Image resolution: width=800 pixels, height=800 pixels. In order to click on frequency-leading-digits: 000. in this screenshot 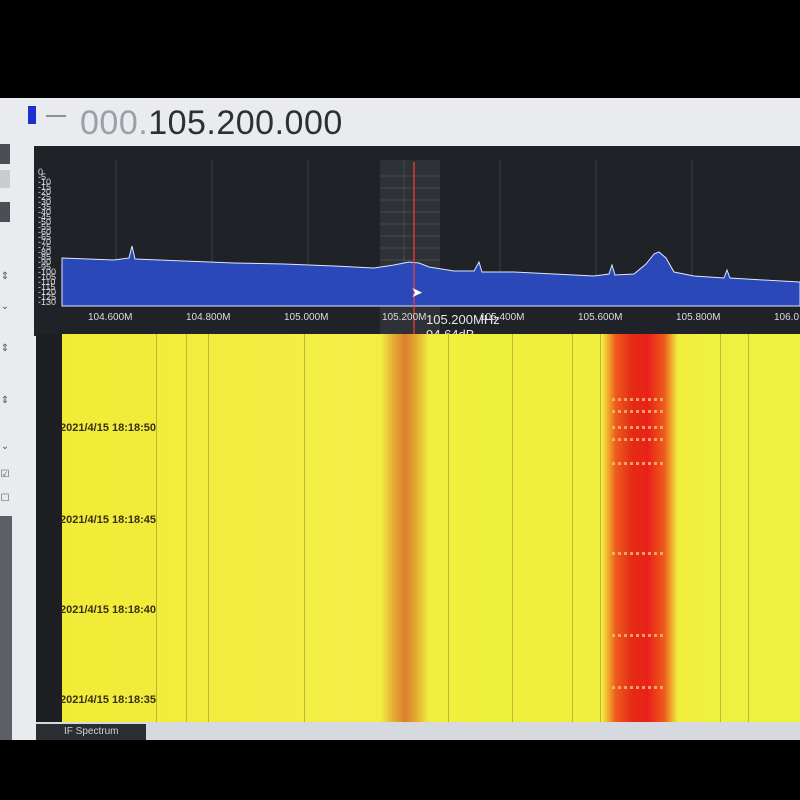, I will do `click(114, 123)`.